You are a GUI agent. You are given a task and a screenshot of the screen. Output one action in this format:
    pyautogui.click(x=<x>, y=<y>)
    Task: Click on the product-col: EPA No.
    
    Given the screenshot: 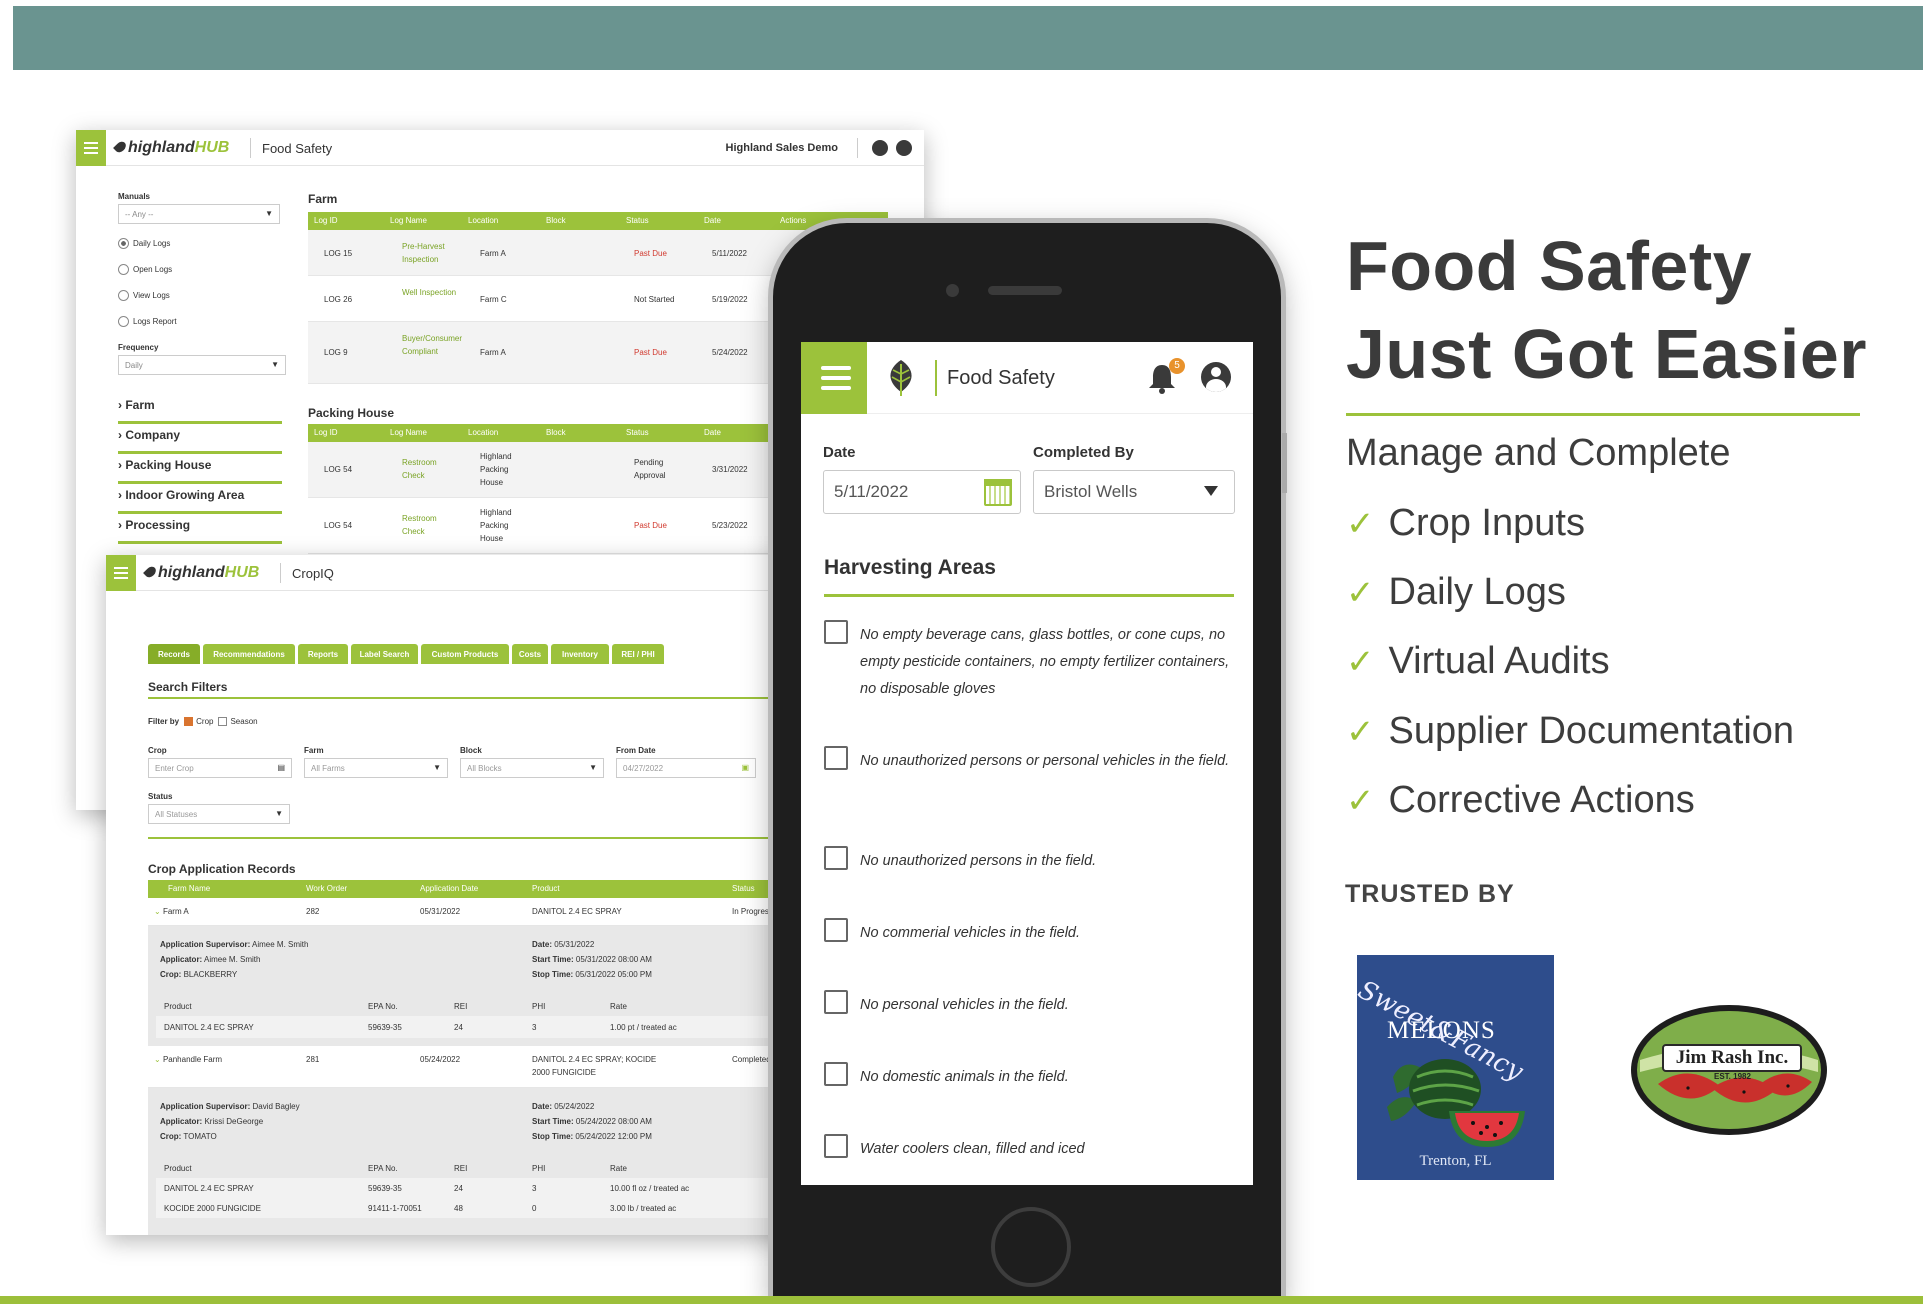 What is the action you would take?
    pyautogui.click(x=383, y=1006)
    